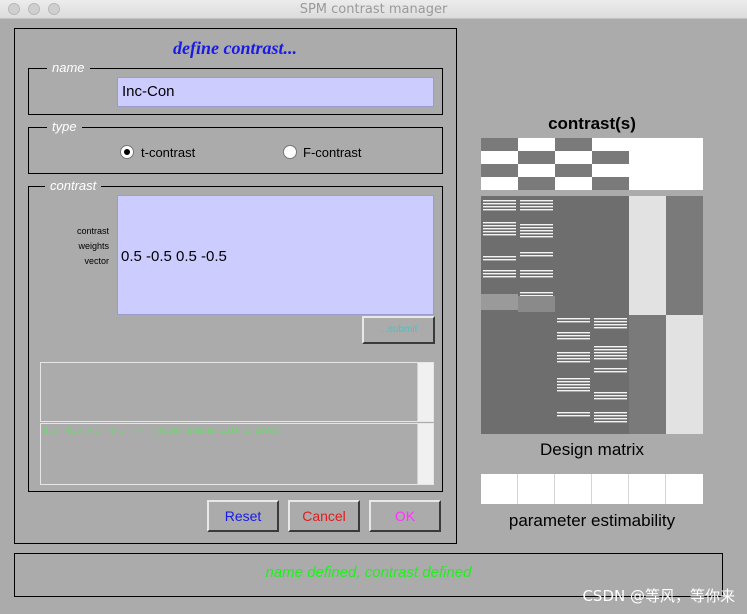 Image resolution: width=747 pixels, height=614 pixels. I want to click on parameter-estimability-display, so click(592, 489).